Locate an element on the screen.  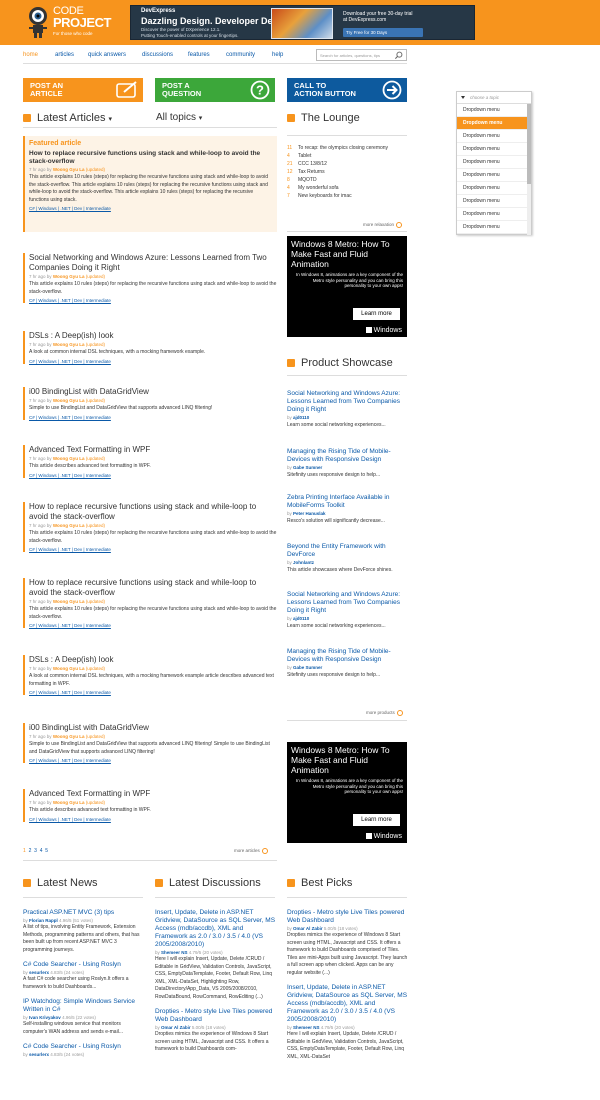
list-item: 21 CCC 13/8/12 is located at coordinates (347, 164).